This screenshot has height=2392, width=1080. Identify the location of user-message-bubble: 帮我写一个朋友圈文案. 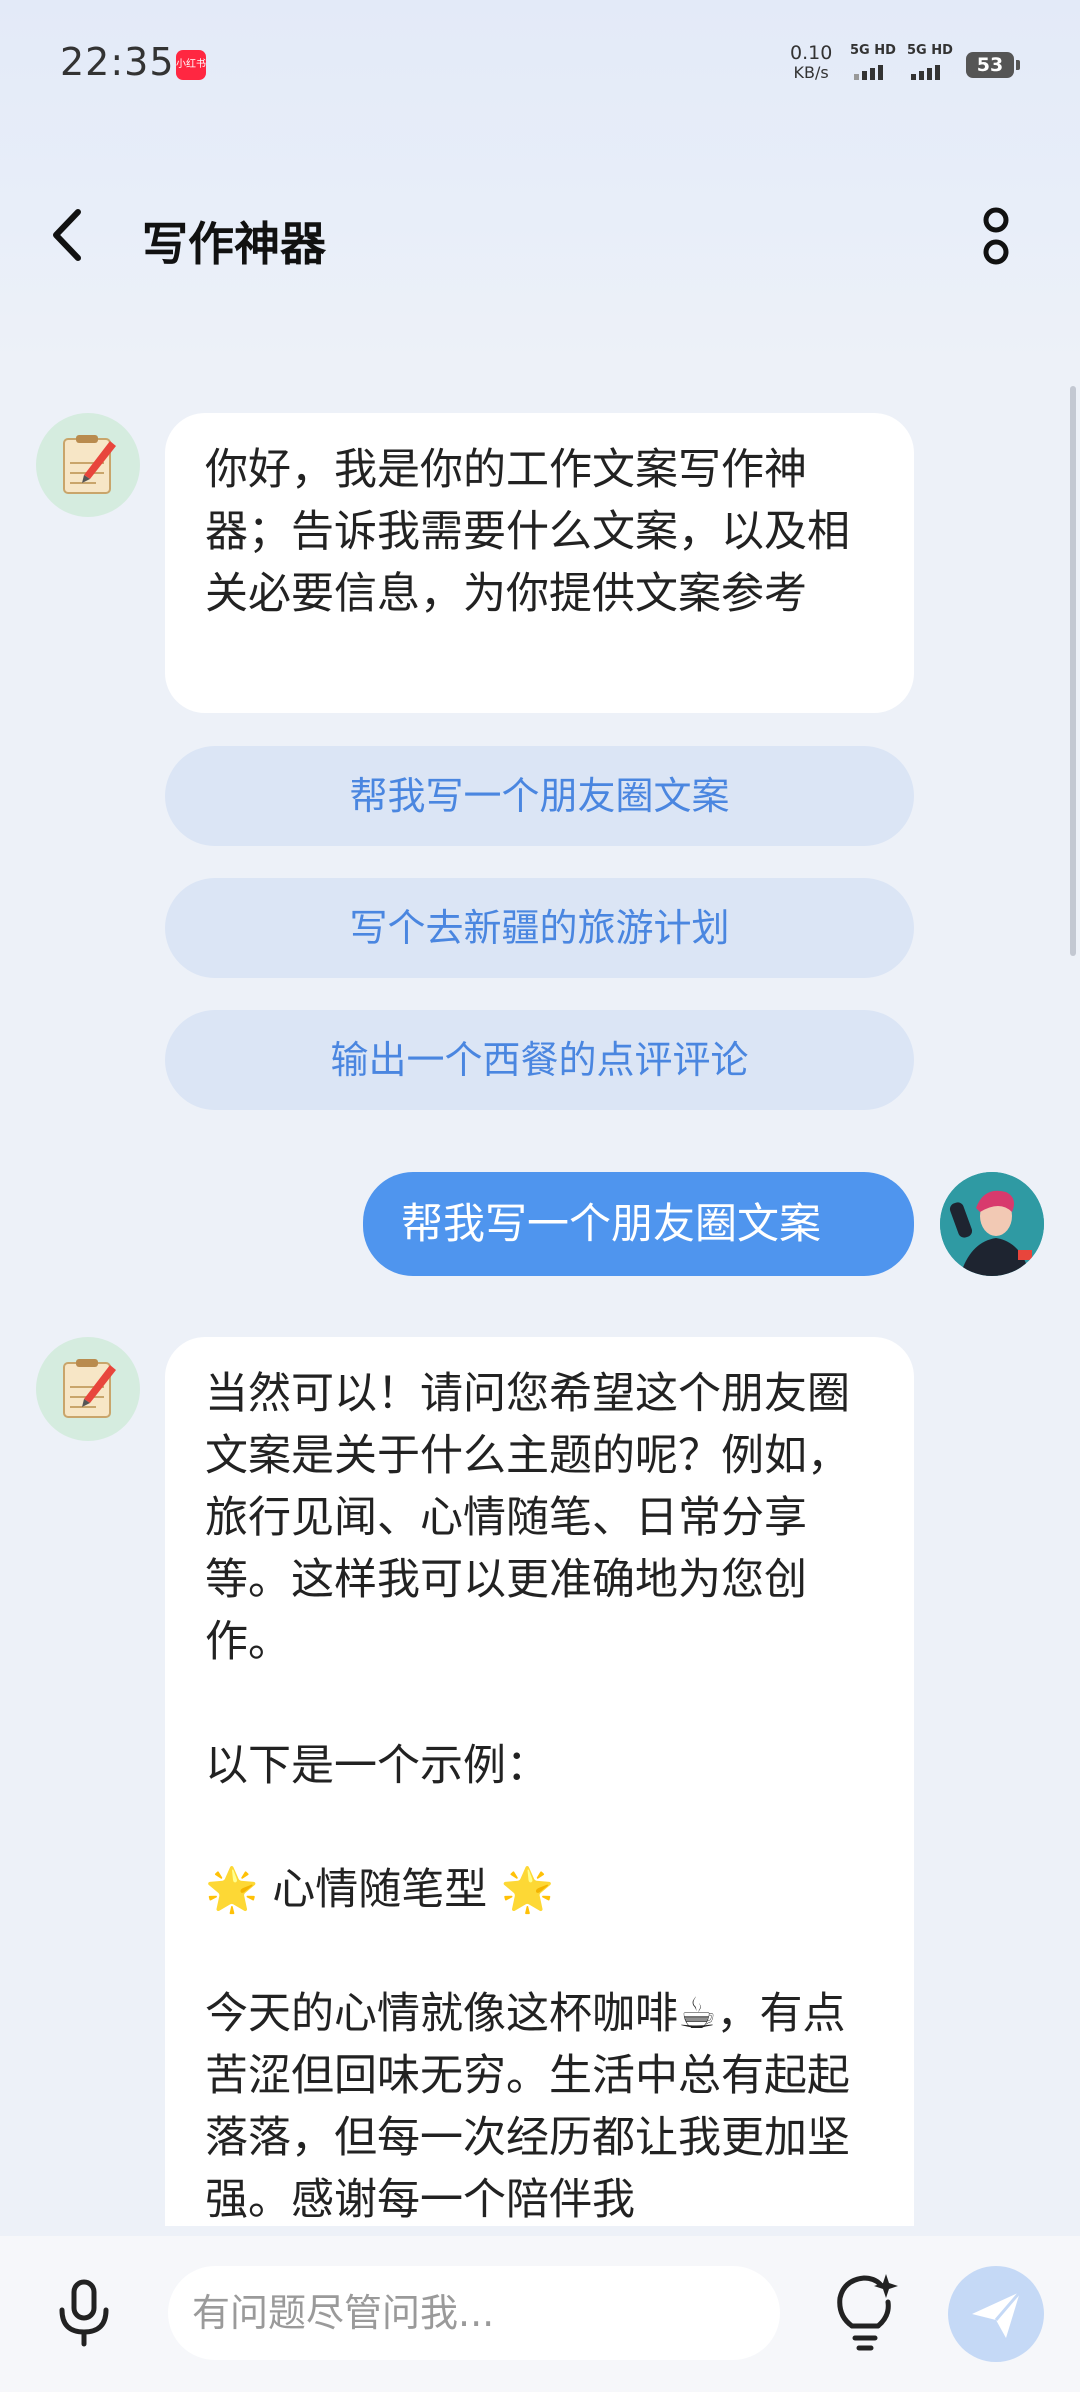
(638, 1224).